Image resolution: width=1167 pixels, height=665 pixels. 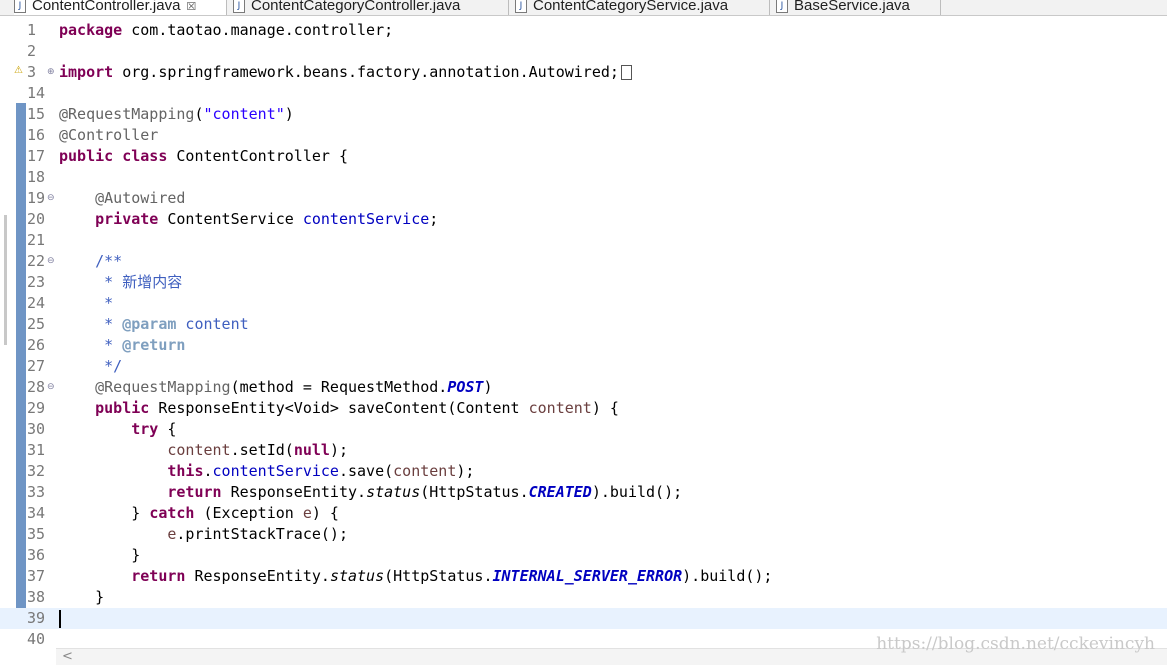 What do you see at coordinates (90, 366) in the screenshot?
I see `code-text: */` at bounding box center [90, 366].